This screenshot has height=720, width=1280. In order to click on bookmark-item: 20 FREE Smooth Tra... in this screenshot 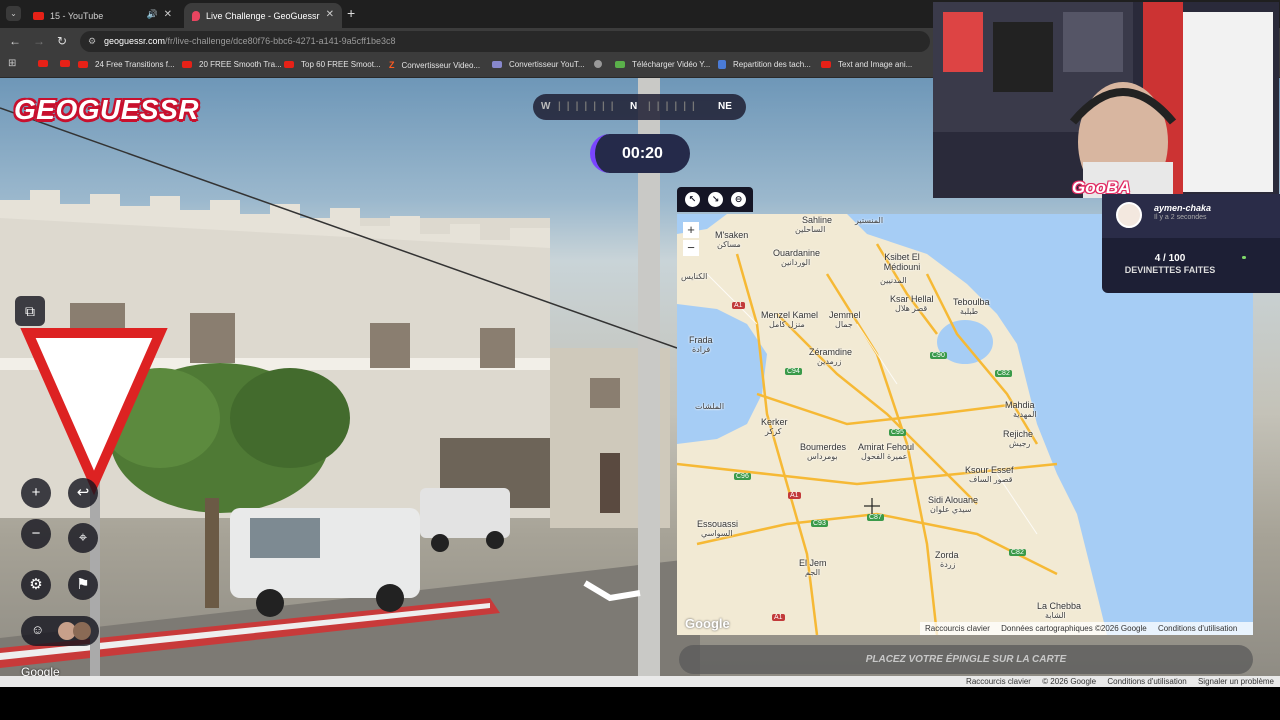, I will do `click(232, 64)`.